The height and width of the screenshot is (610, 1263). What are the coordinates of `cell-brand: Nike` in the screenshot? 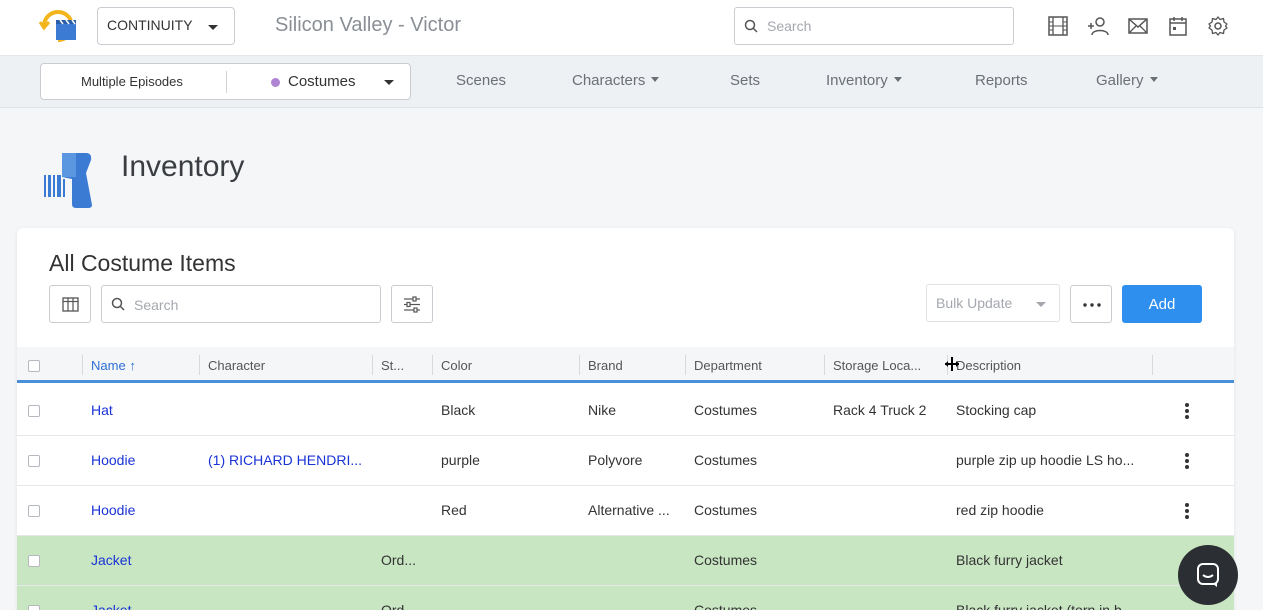 It's located at (602, 410).